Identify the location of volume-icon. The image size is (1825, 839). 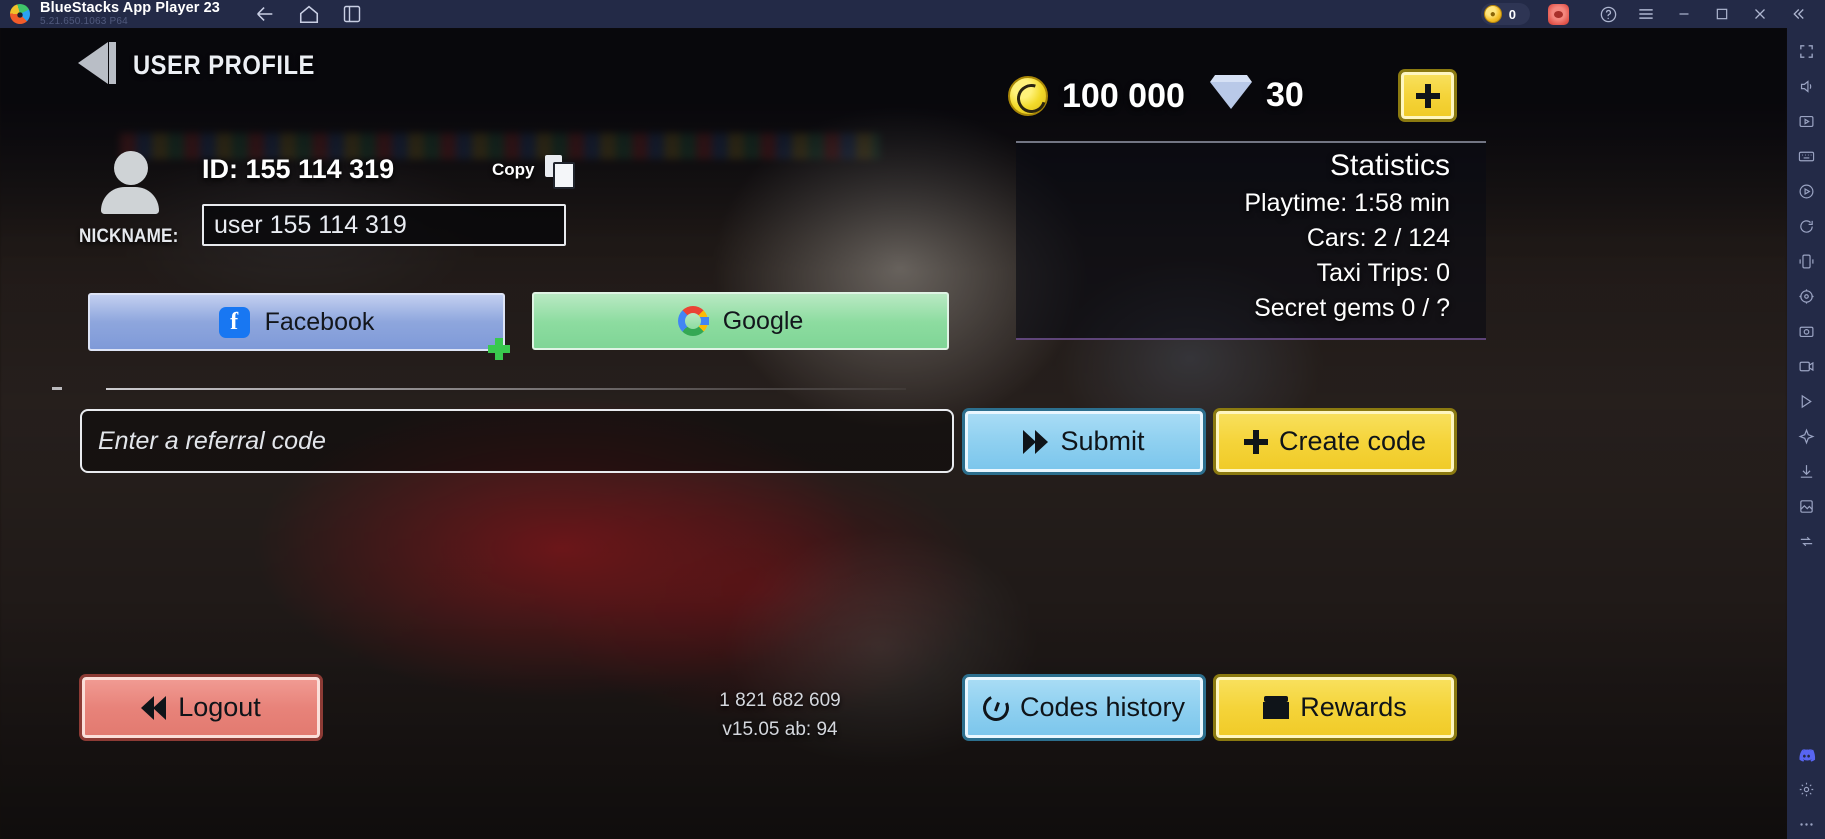
(1806, 86).